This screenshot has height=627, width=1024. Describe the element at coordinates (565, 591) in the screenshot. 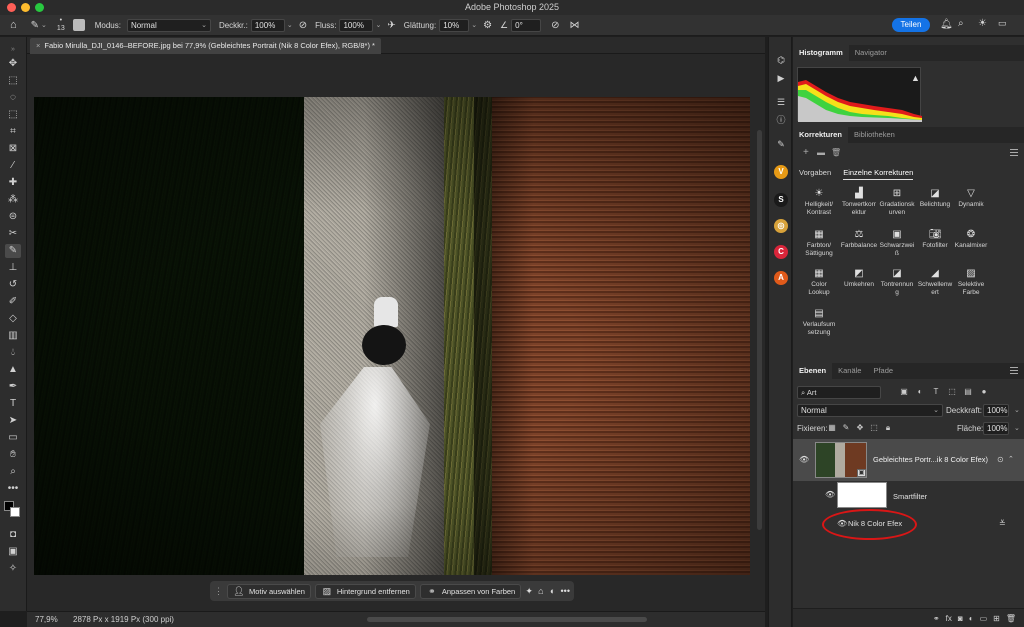

I see `more-options-icon: •••` at that location.